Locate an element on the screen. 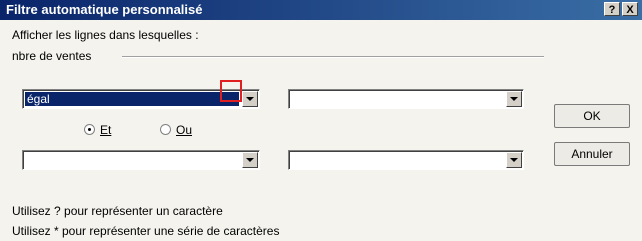 This screenshot has width=642, height=241. operator1-dropdown: égal is located at coordinates (141, 99).